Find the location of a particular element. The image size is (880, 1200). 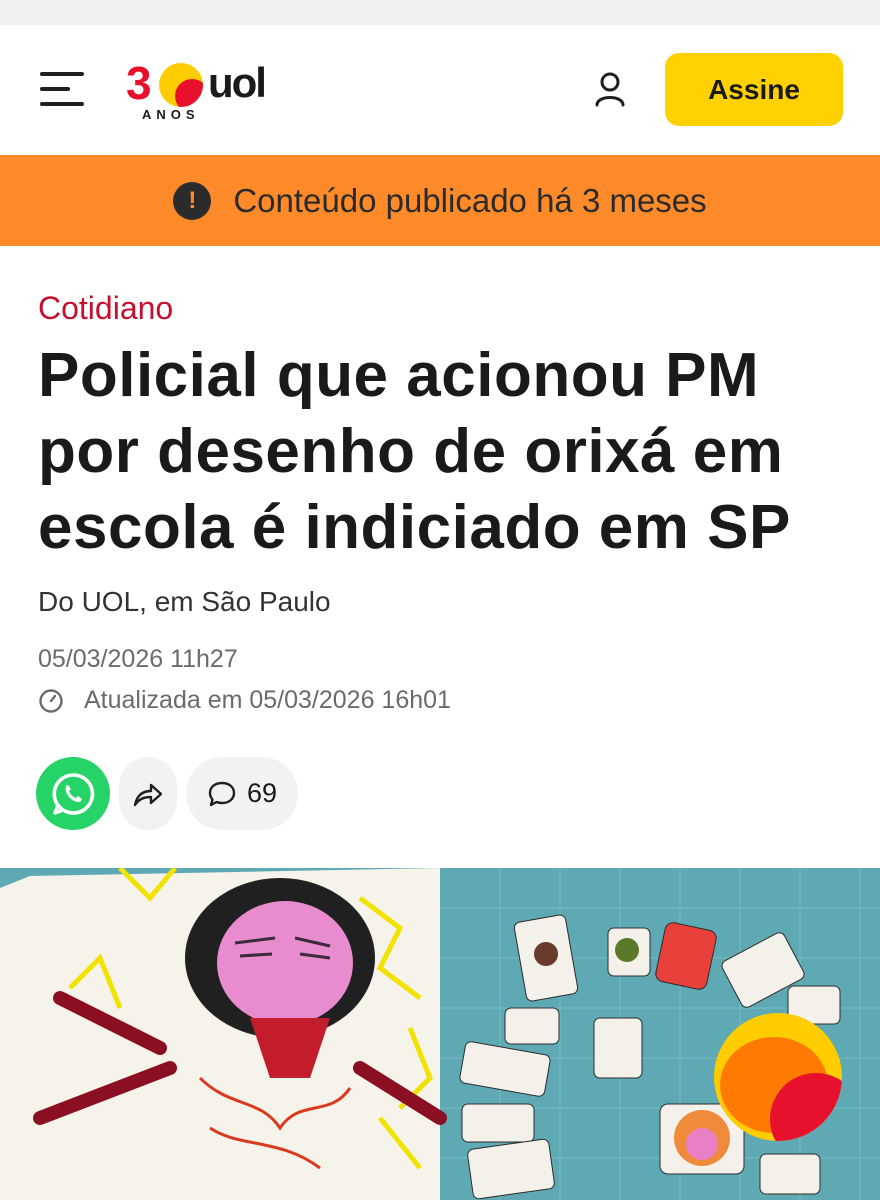

share-icon is located at coordinates (148, 794).